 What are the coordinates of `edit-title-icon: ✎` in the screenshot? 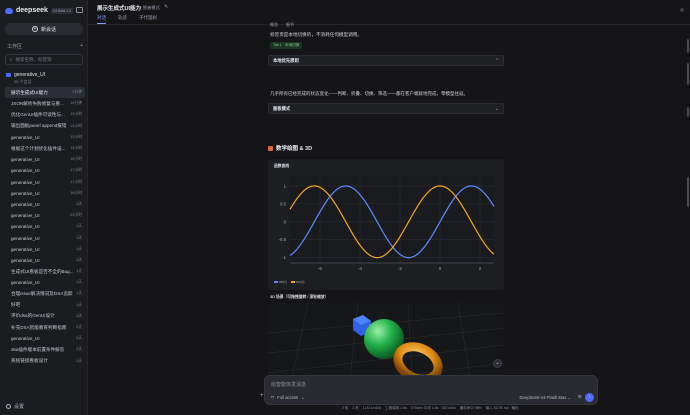 It's located at (166, 7).